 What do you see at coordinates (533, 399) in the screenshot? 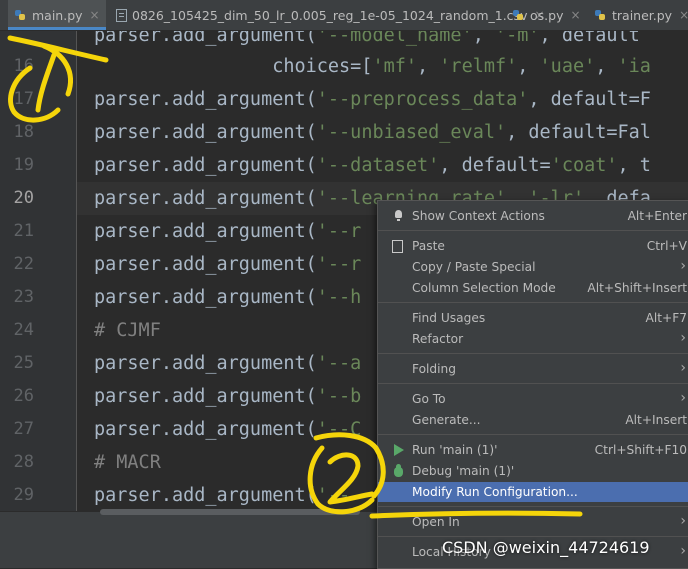
I see `menu-item-go-to: Go To ›` at bounding box center [533, 399].